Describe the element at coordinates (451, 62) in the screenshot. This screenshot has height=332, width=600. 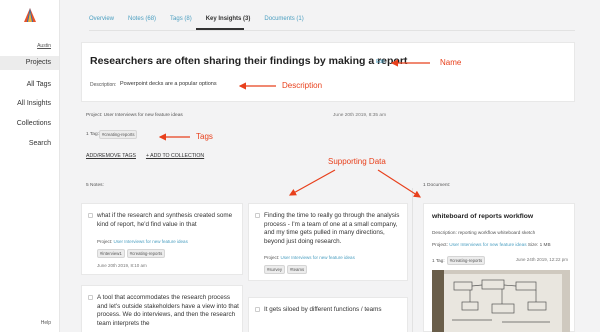
I see `annotation-name: Name` at that location.